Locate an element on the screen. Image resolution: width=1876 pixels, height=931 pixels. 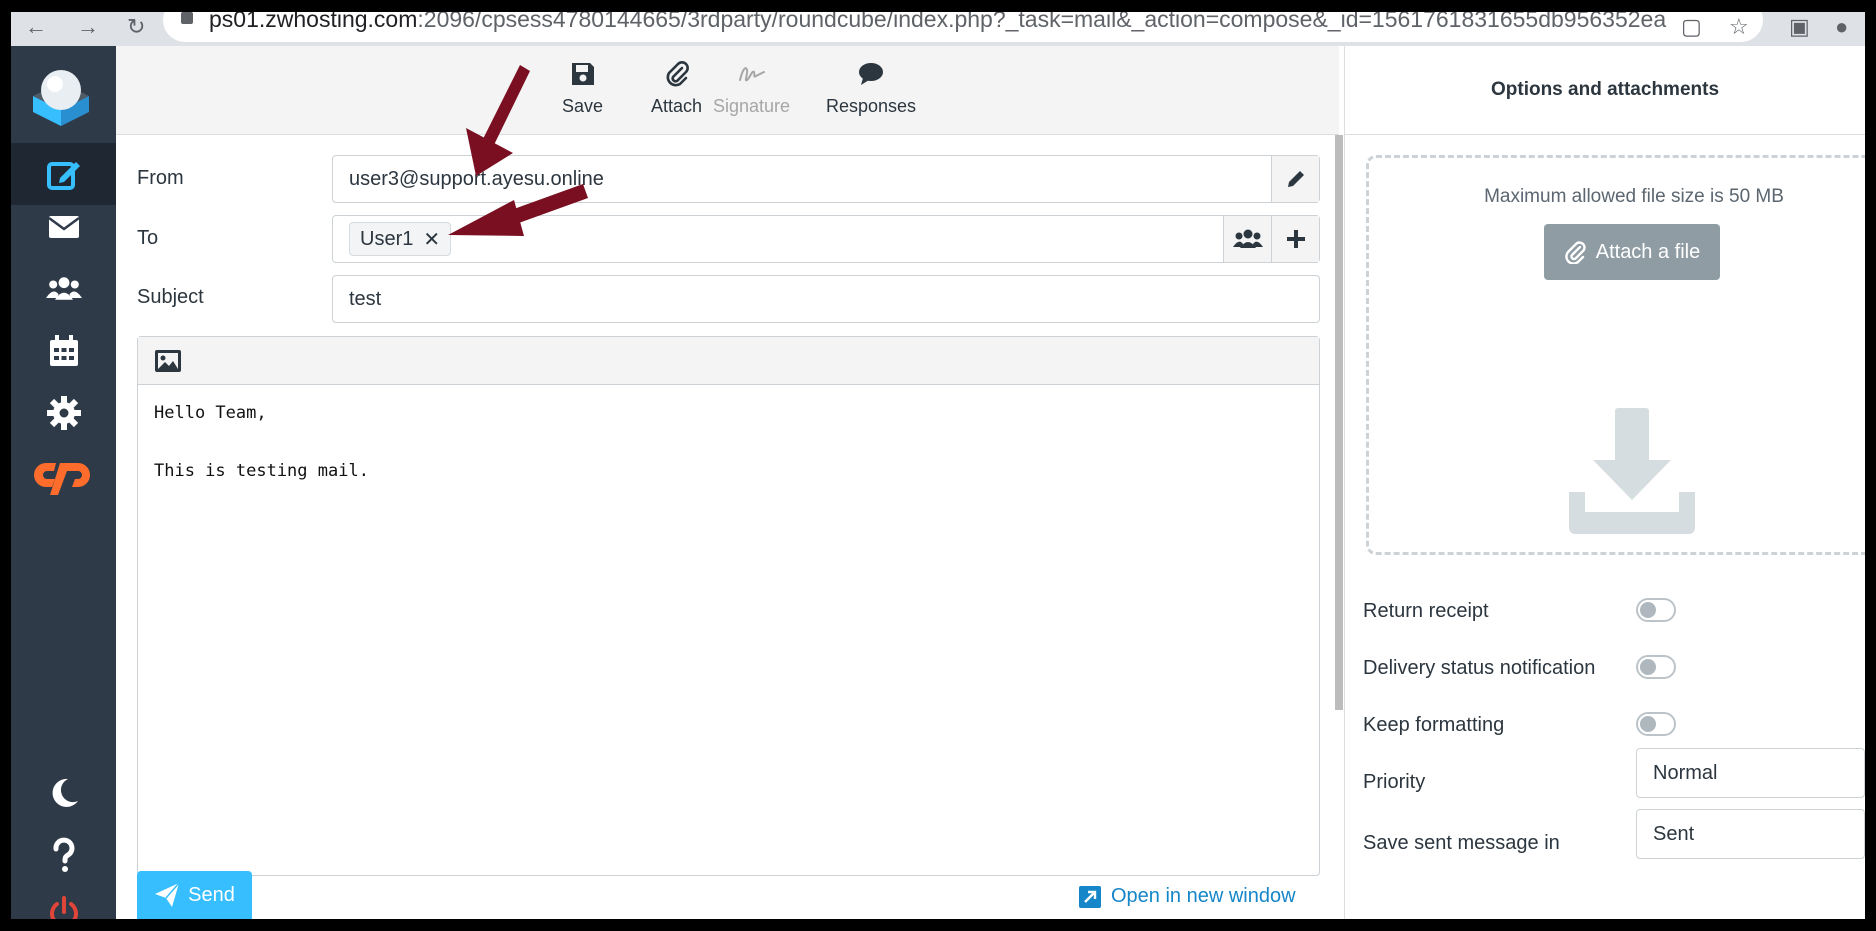
open-in-new-window-label: Open in new window is located at coordinates (1203, 896).